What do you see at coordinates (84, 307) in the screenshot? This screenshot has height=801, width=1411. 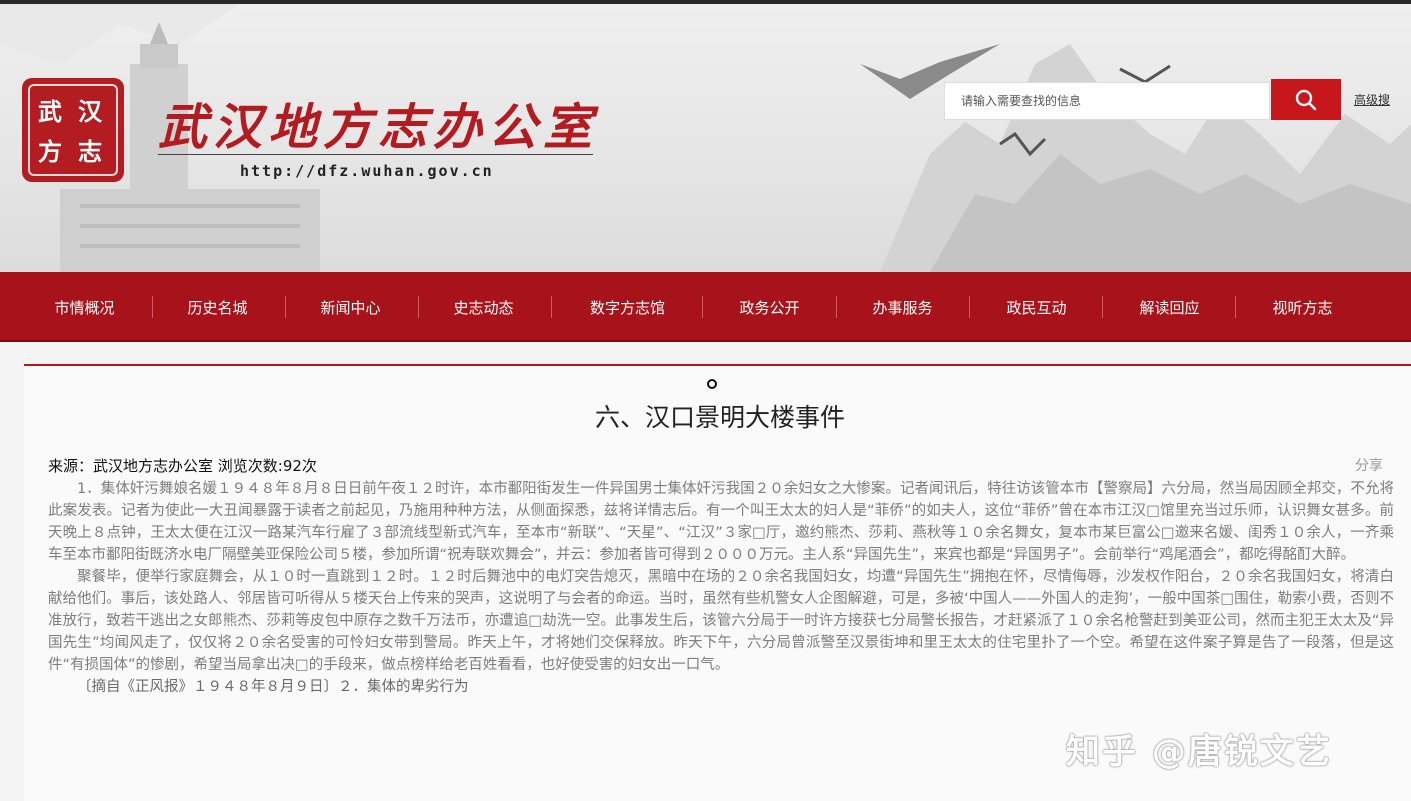 I see `nav-item-shiqing: 市情概况` at bounding box center [84, 307].